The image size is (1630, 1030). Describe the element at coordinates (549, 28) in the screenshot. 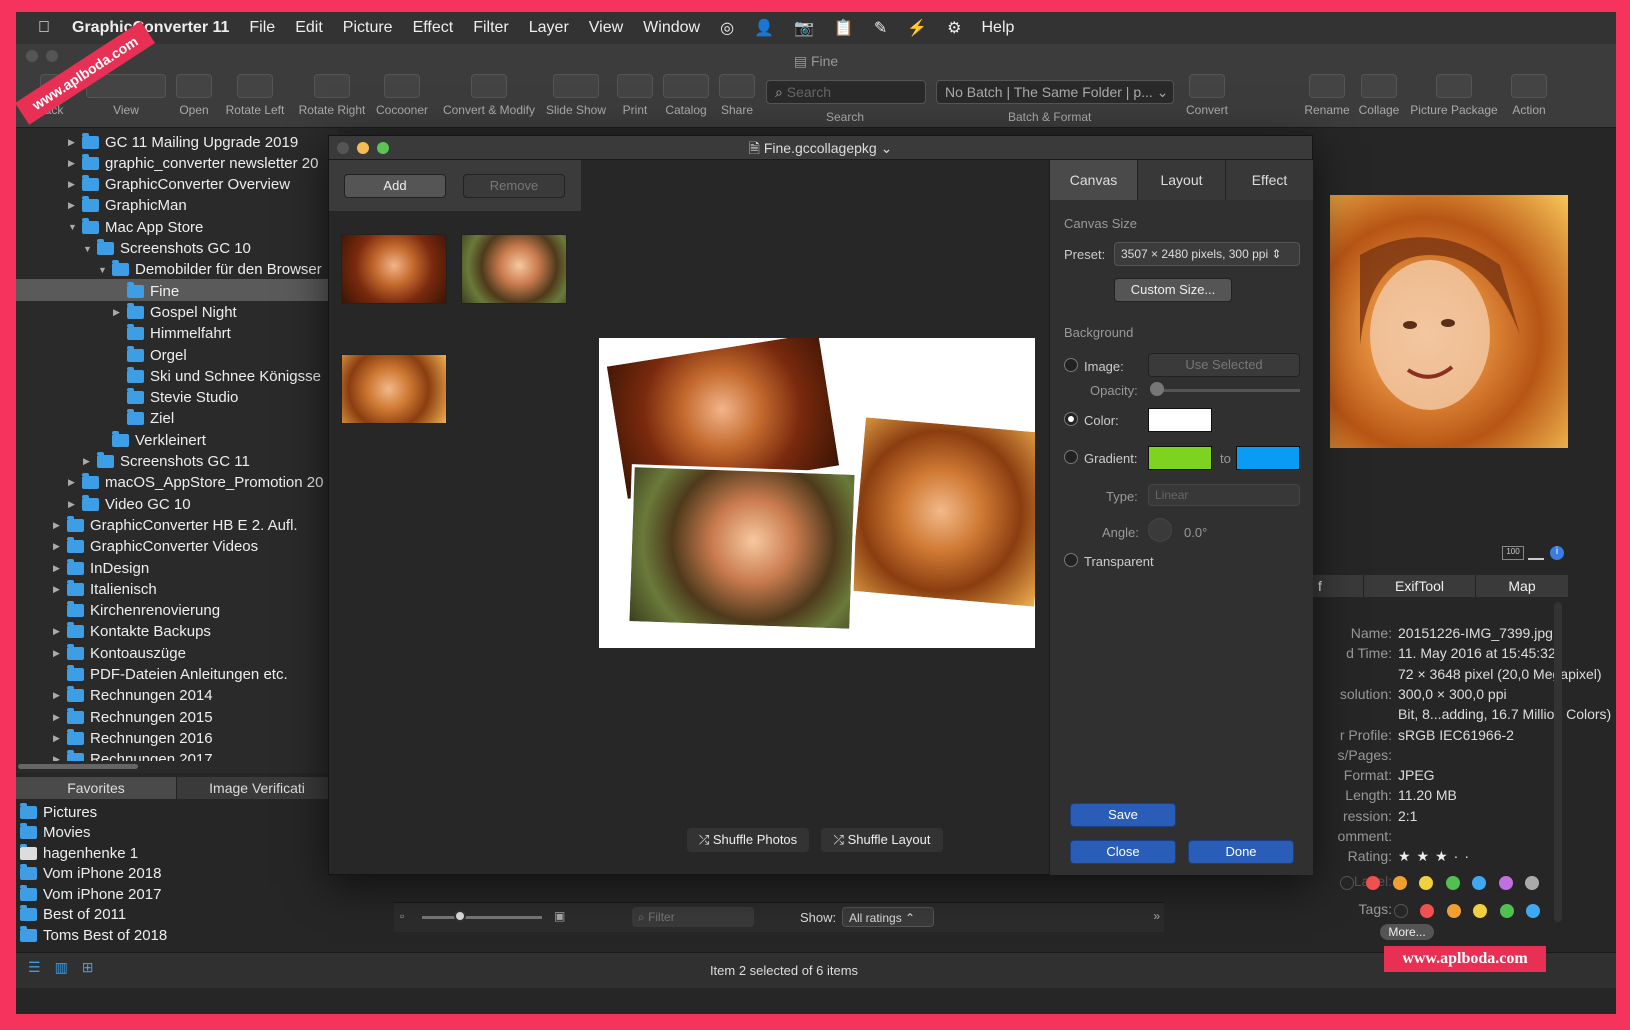

I see `menu-layer: Layer` at that location.